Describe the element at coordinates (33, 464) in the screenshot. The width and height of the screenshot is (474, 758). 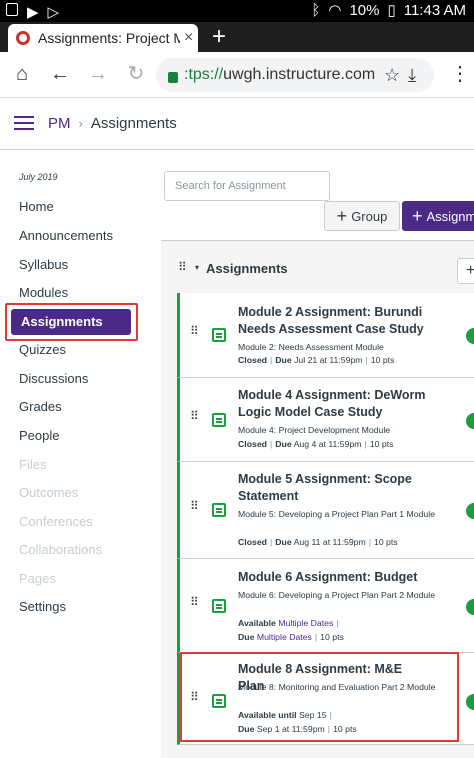
I see `nav-files: Files` at that location.